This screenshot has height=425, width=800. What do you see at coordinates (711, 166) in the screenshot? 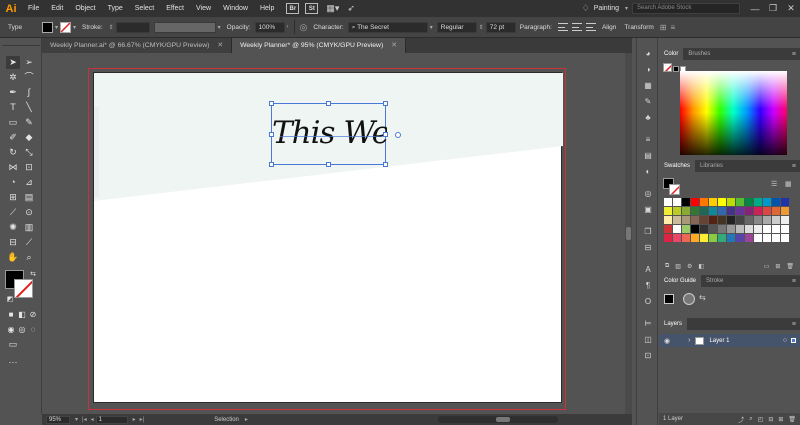
I see `tab-libraries: Libraries` at bounding box center [711, 166].